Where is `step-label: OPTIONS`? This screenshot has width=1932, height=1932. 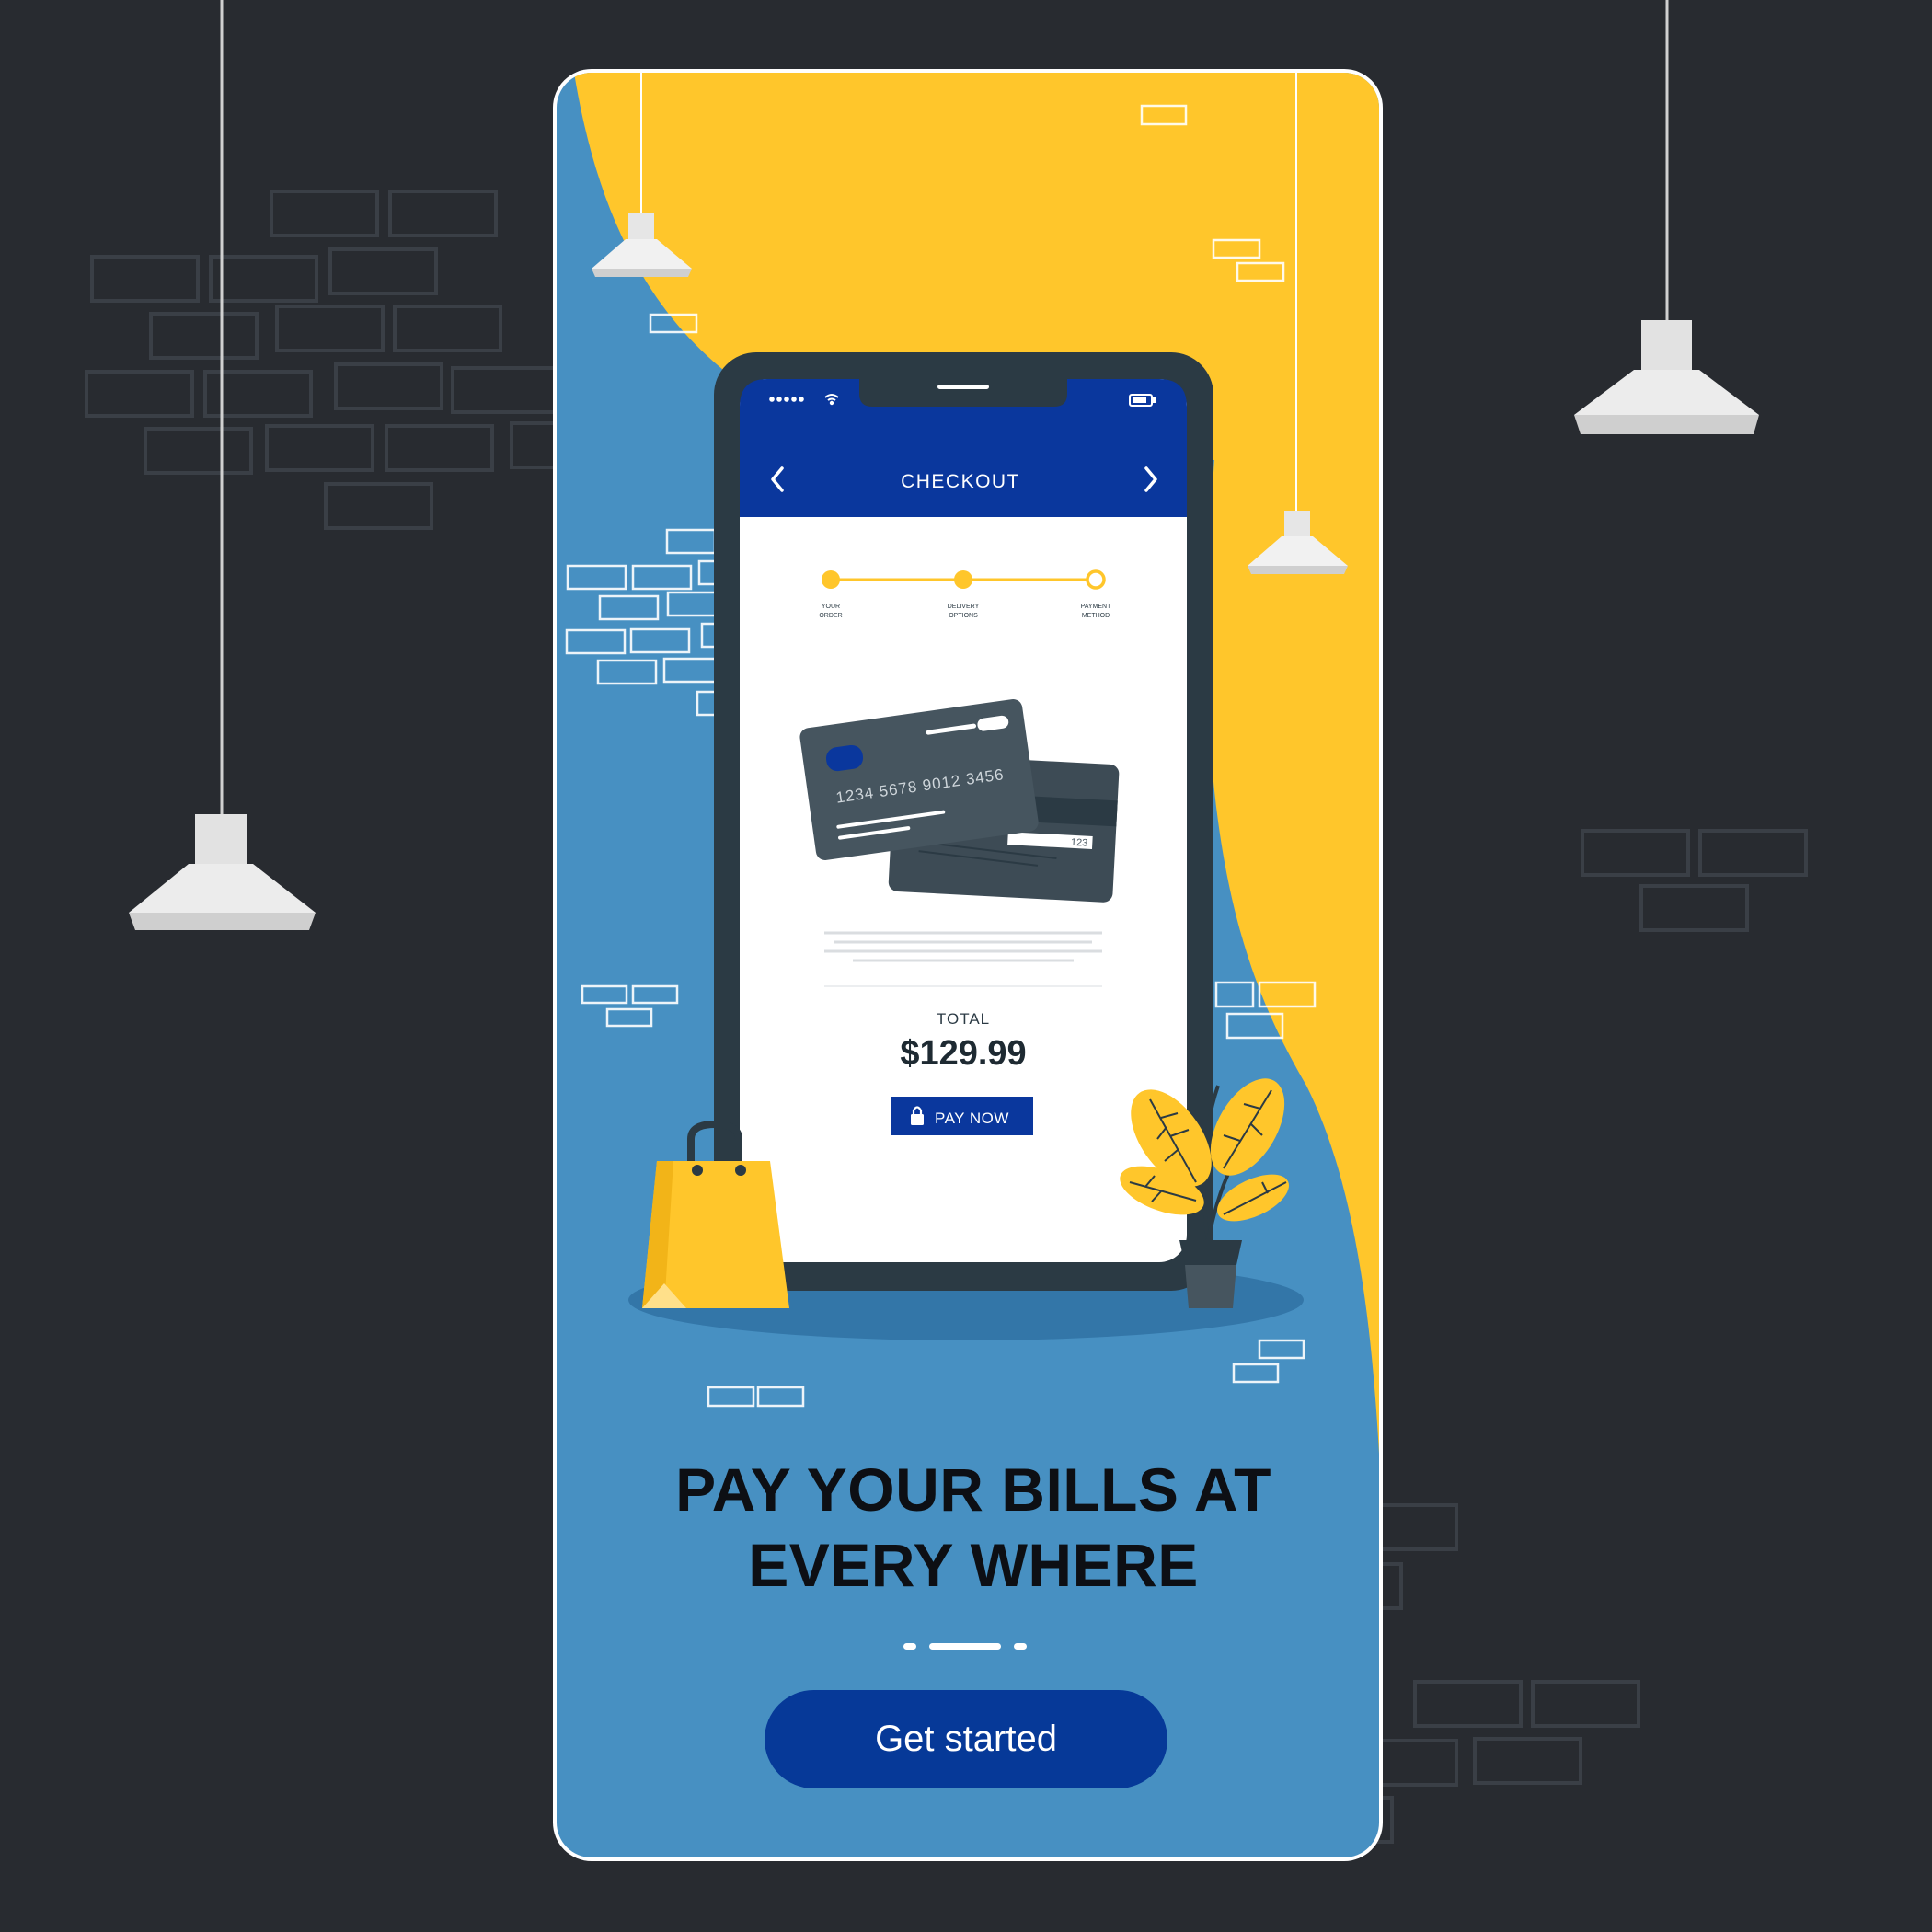
step-label: OPTIONS is located at coordinates (963, 616).